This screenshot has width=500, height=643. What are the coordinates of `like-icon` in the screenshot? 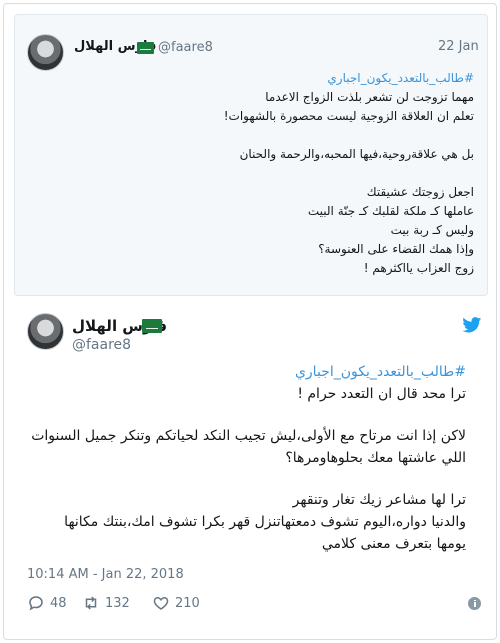 It's located at (161, 603).